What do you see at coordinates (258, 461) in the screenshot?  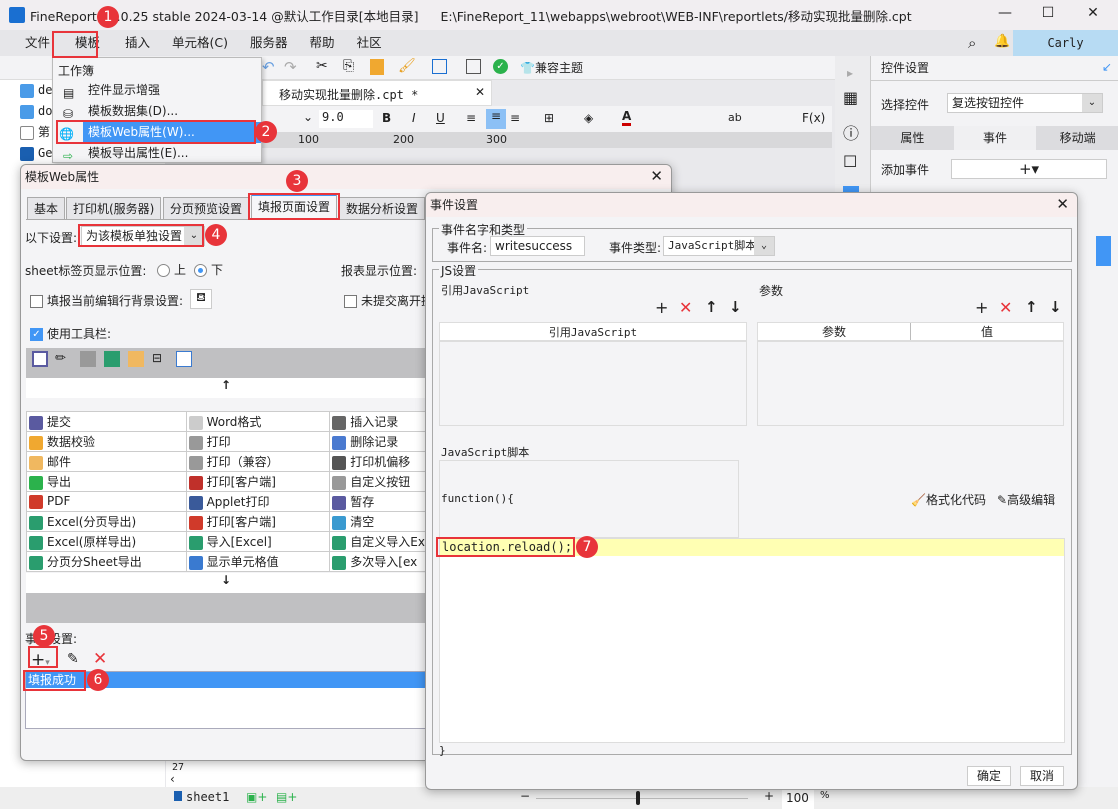 I see `toolbar-button-option: 打印（兼容）` at bounding box center [258, 461].